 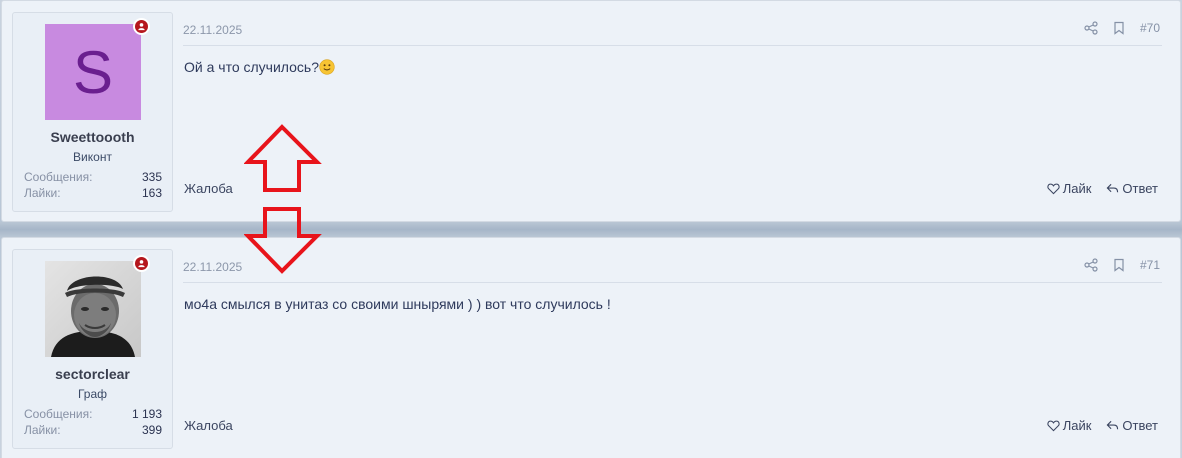 I want to click on messages-stat: Сообщения: 335, so click(x=93, y=177).